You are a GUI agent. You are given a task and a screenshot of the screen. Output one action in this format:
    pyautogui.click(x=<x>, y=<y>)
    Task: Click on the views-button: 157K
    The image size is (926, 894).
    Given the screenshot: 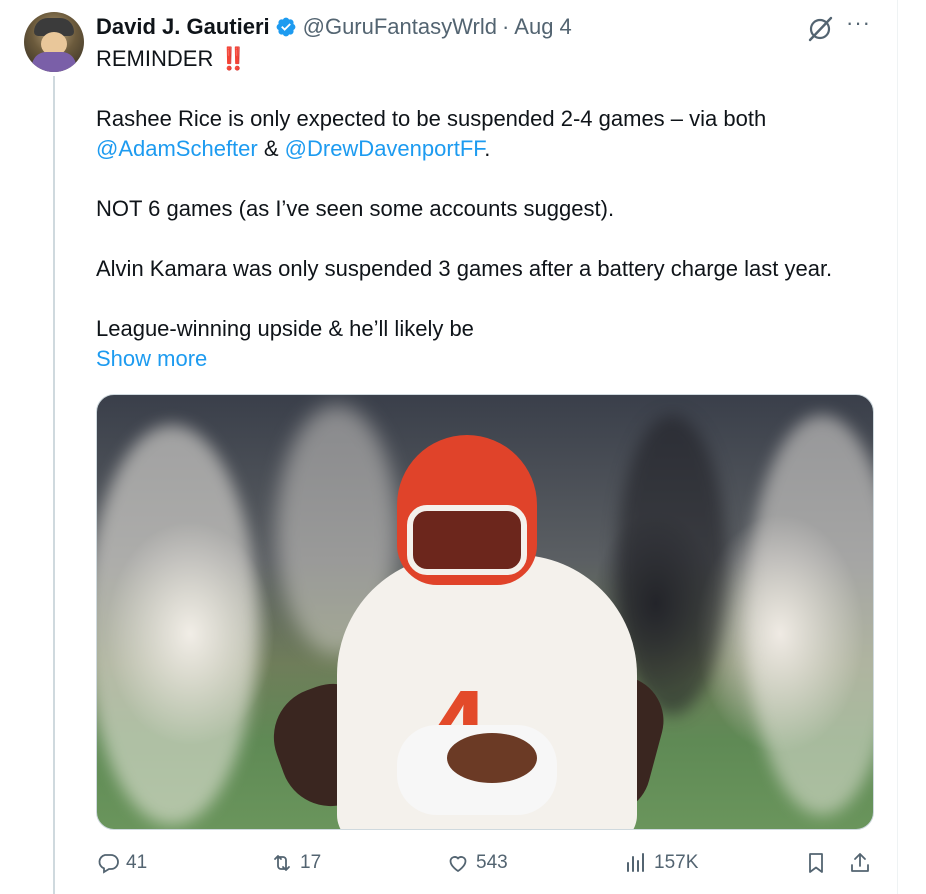 What is the action you would take?
    pyautogui.click(x=661, y=863)
    